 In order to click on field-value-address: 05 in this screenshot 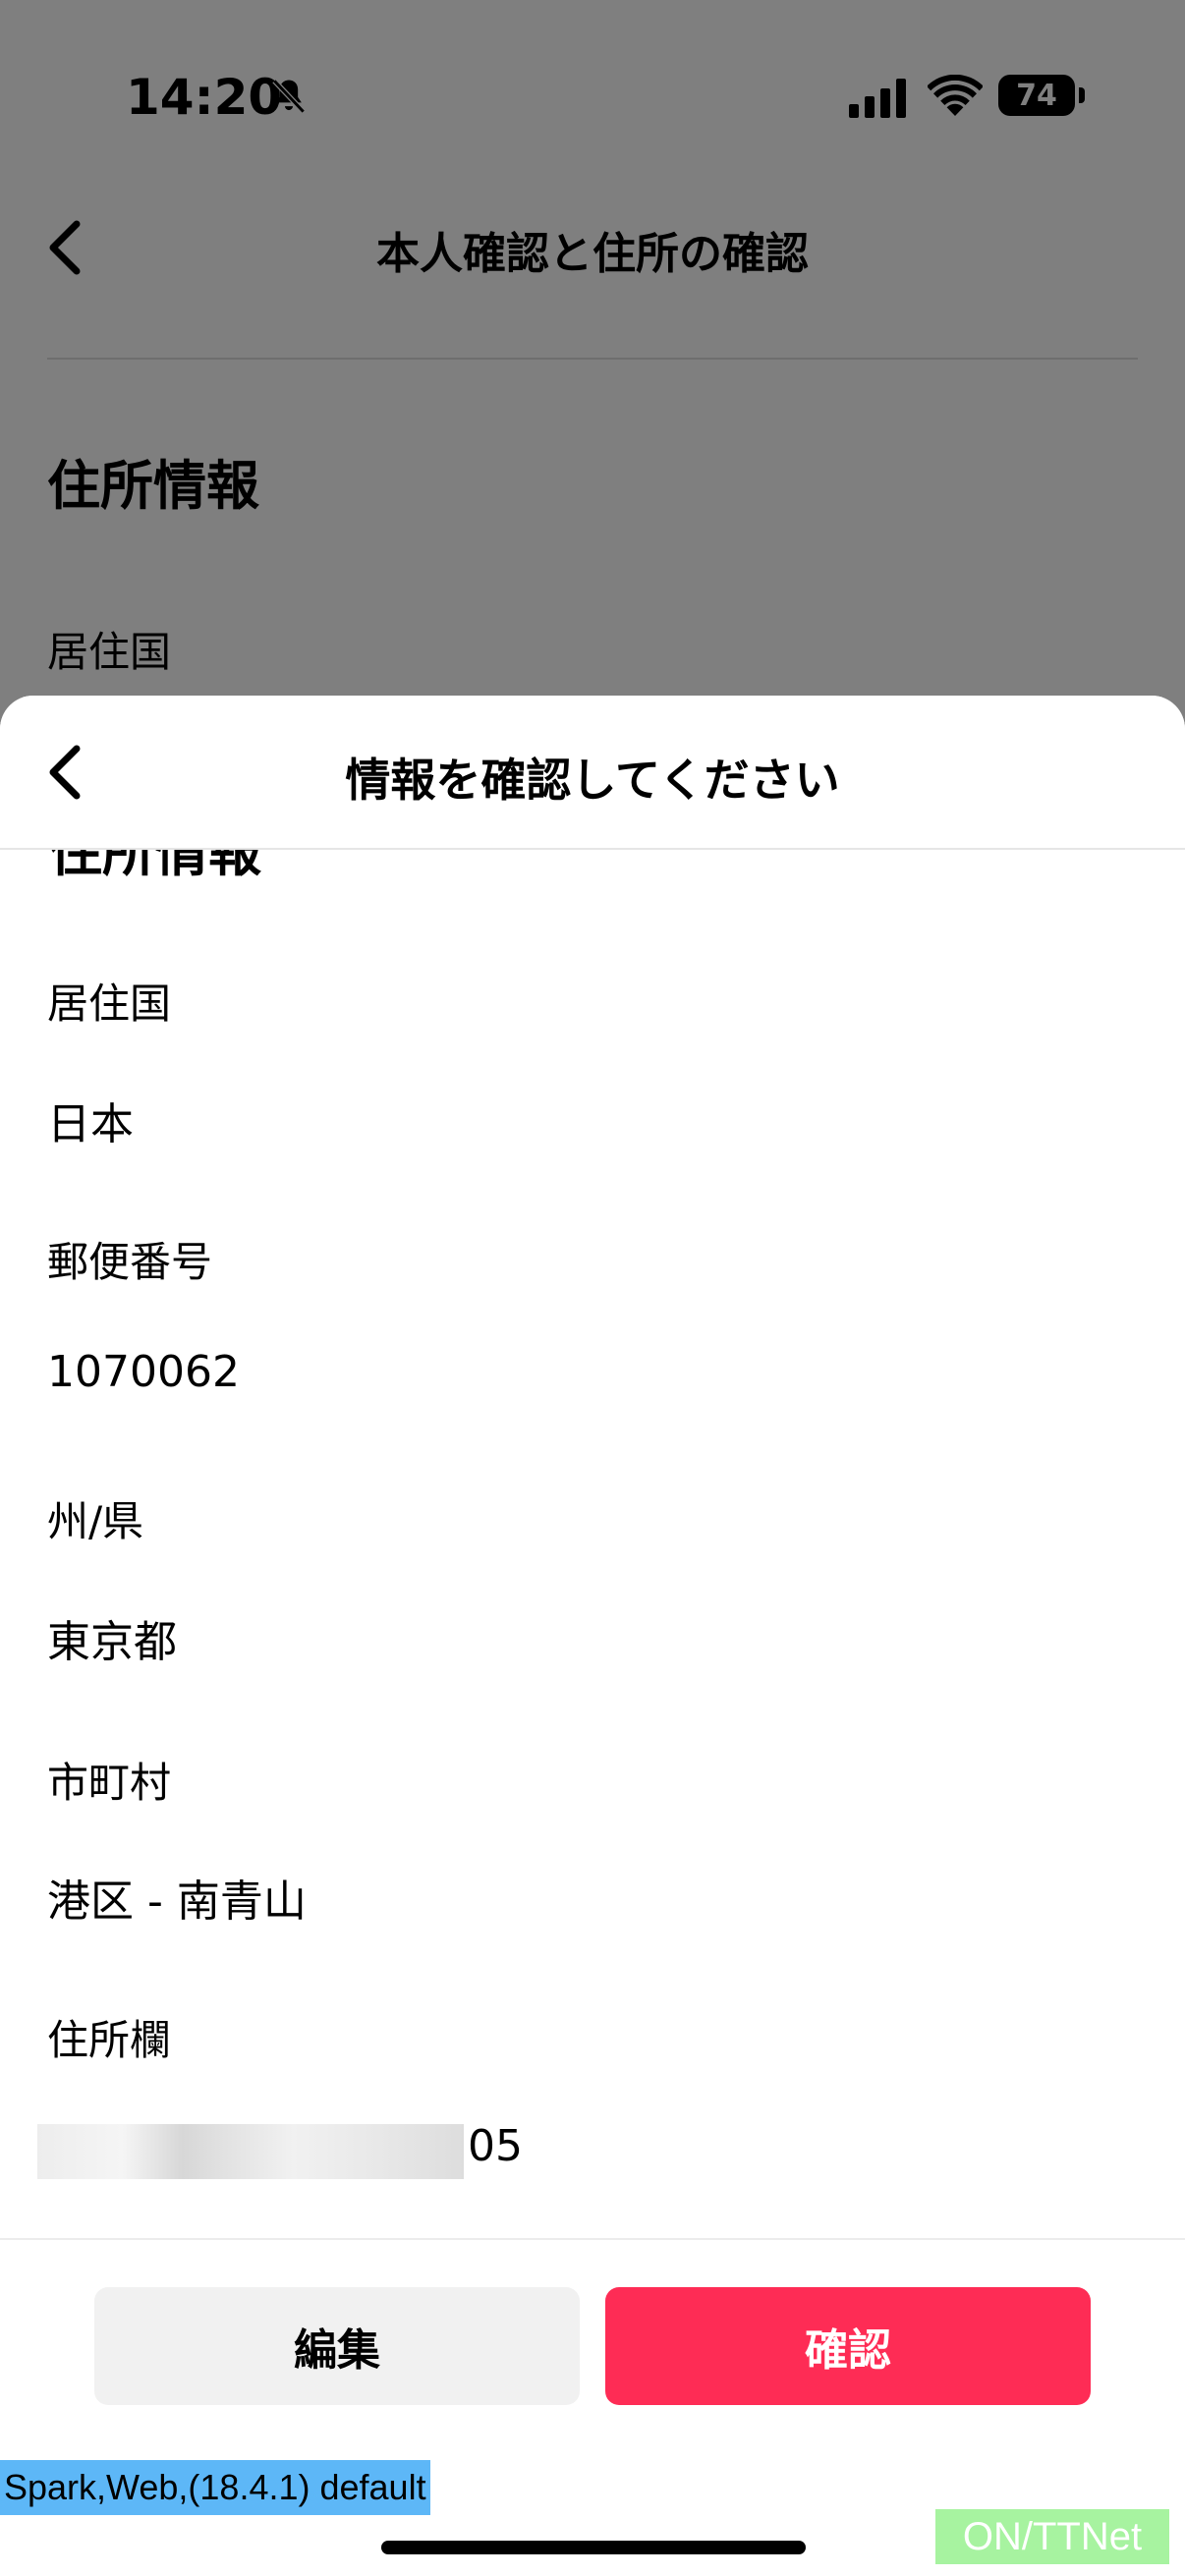, I will do `click(496, 2146)`.